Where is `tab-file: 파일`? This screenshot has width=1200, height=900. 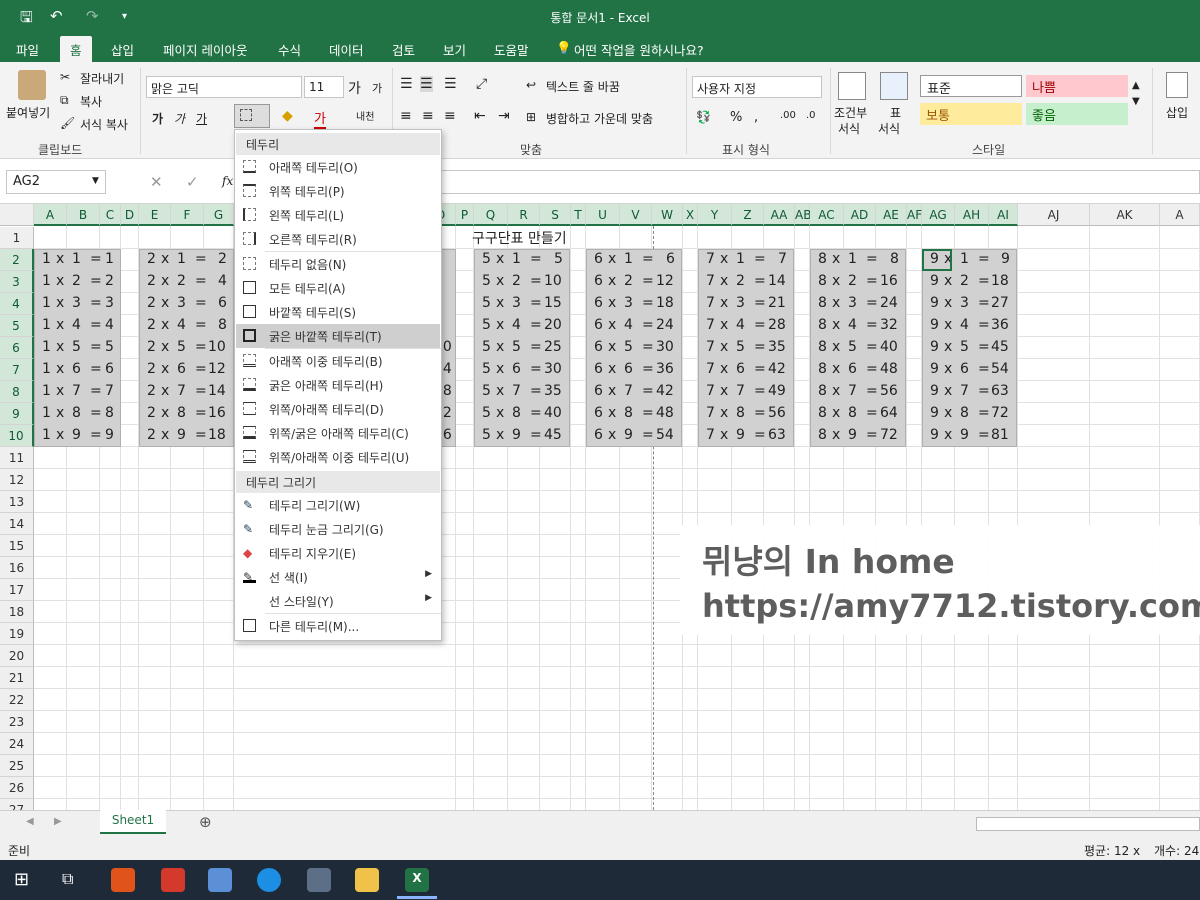 tab-file: 파일 is located at coordinates (27, 49).